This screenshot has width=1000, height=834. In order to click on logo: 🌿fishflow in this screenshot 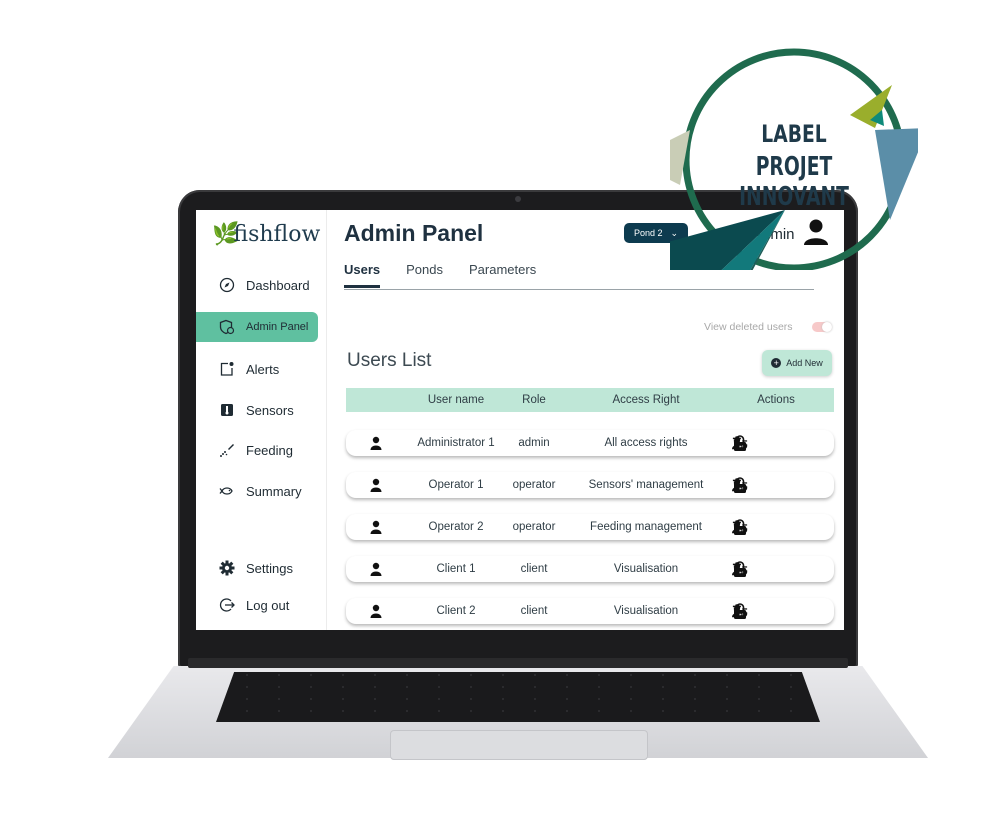, I will do `click(266, 234)`.